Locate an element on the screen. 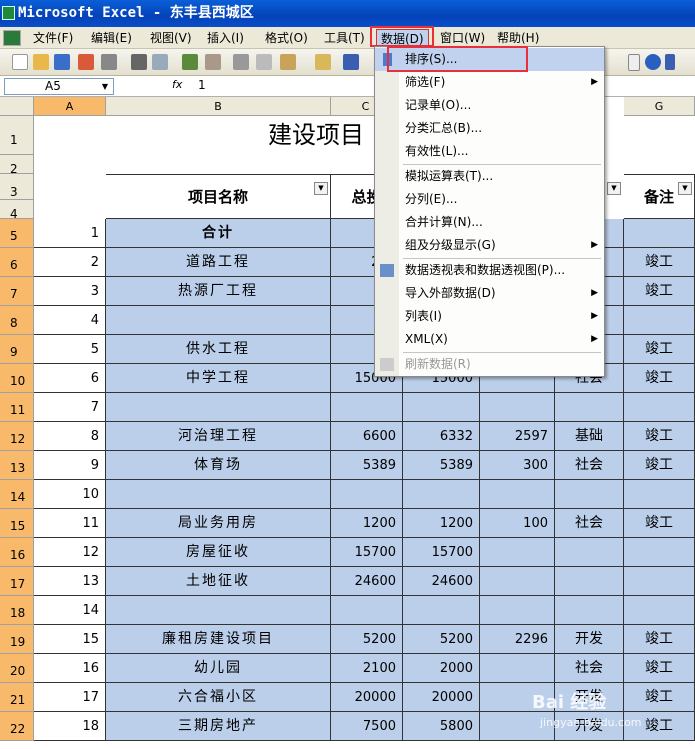 This screenshot has width=695, height=749. help-icon is located at coordinates (653, 62).